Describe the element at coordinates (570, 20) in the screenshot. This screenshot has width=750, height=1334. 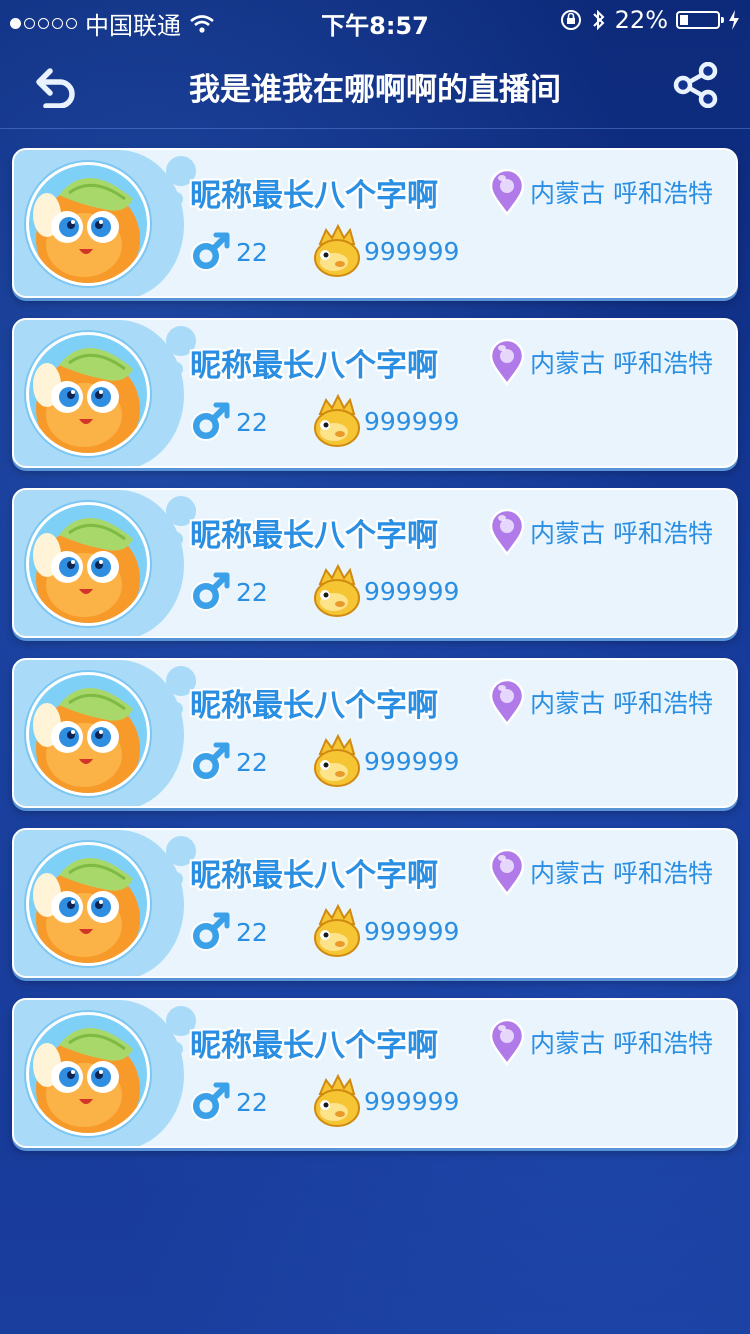
I see `orientation-lock-icon` at that location.